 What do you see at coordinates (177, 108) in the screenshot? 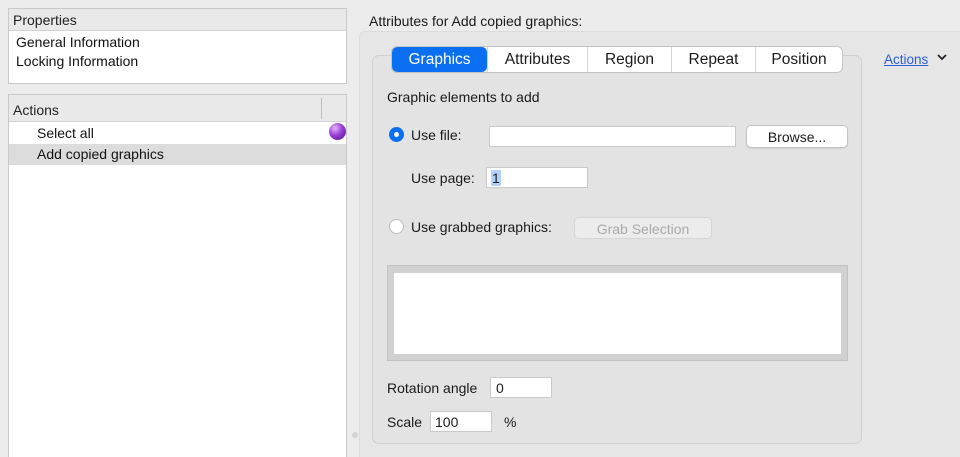
I see `actions-header: Actions` at bounding box center [177, 108].